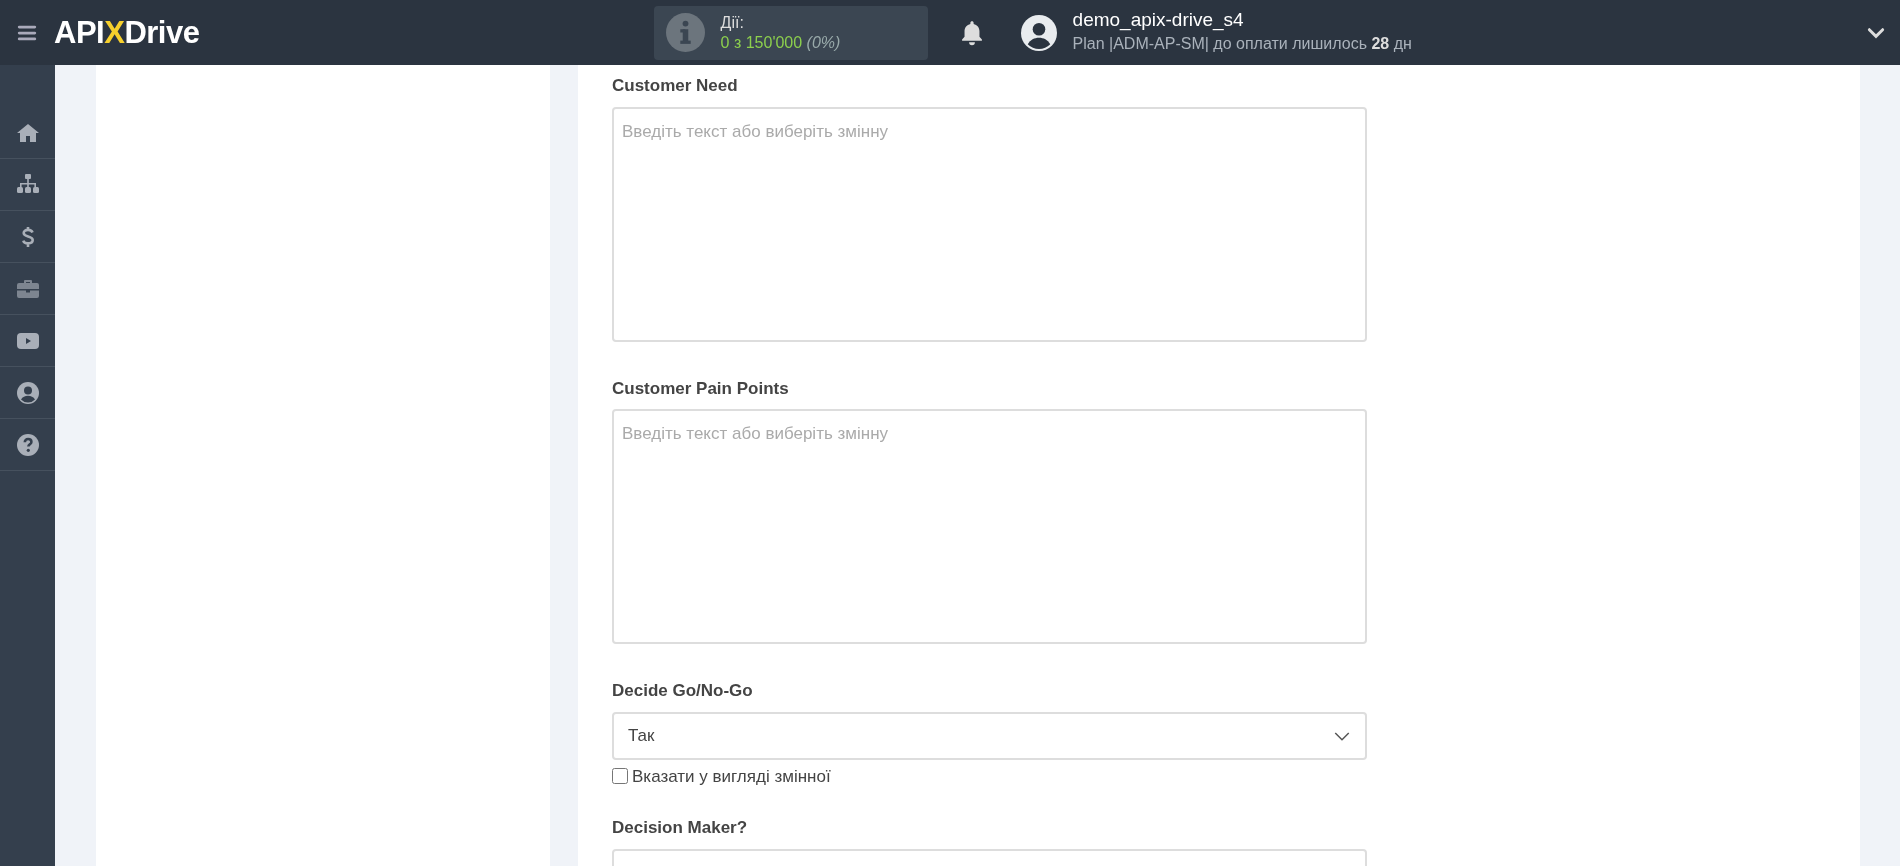 The height and width of the screenshot is (866, 1900). I want to click on info-icon, so click(685, 32).